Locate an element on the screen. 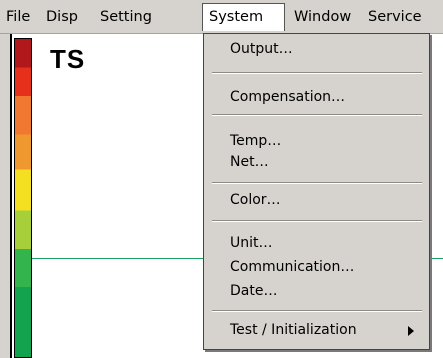 This screenshot has height=358, width=443. menu-disp: Disp is located at coordinates (62, 17).